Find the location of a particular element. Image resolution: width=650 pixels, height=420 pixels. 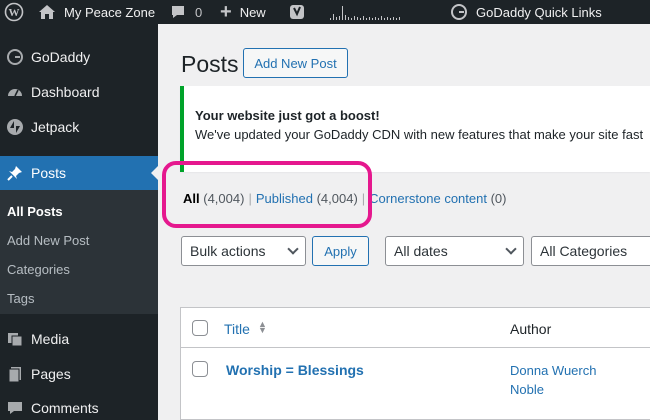

comments-link: 0 is located at coordinates (186, 12).